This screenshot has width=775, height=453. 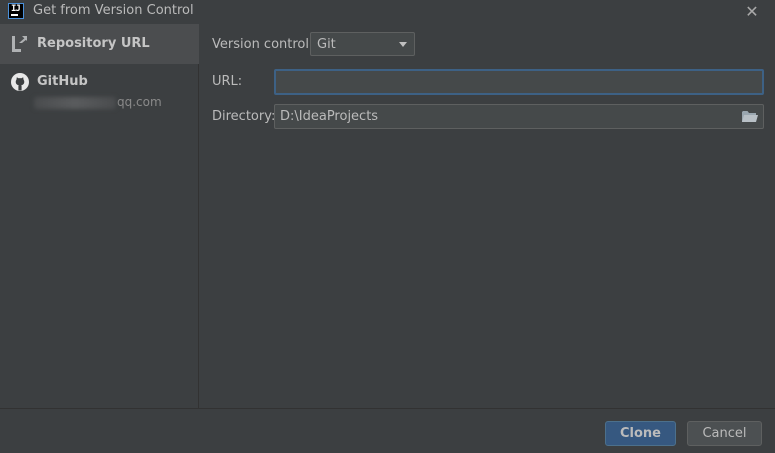 I want to click on redacted-blur, so click(x=75, y=102).